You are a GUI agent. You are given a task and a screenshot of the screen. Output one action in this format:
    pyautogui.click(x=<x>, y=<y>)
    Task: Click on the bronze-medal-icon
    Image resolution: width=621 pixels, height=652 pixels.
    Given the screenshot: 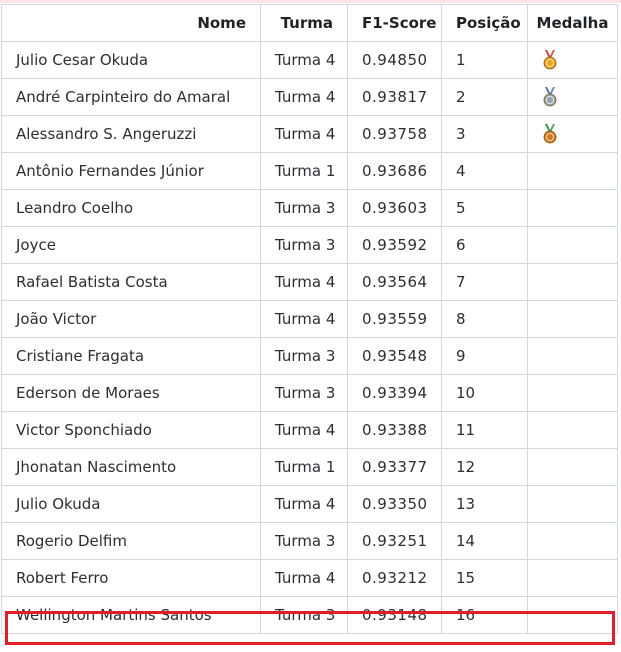 What is the action you would take?
    pyautogui.click(x=550, y=134)
    